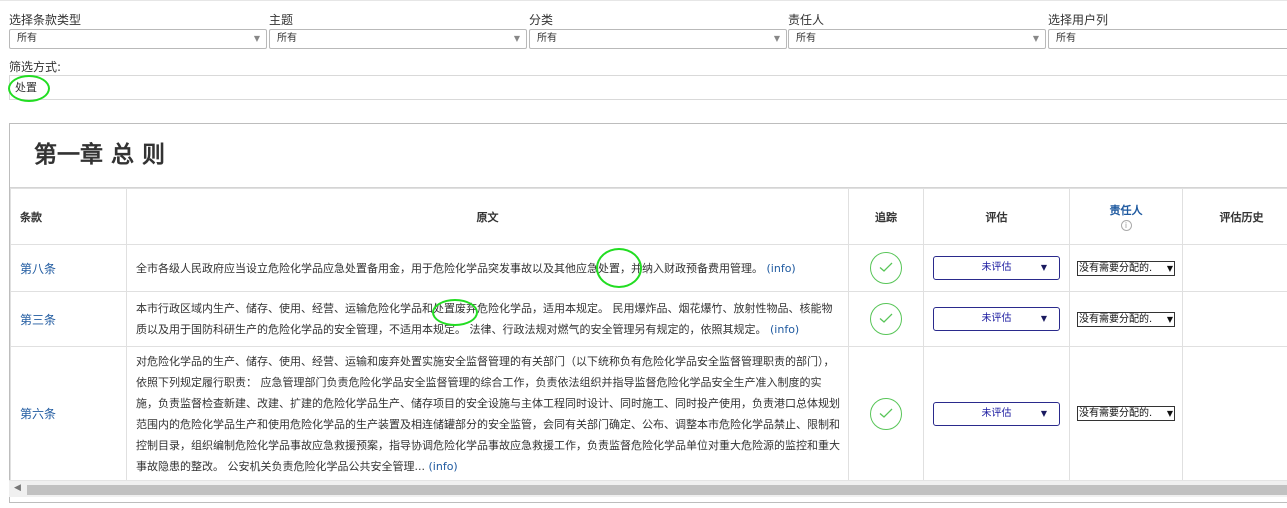 This screenshot has width=1287, height=508. I want to click on chapter-title: 第一章 总 则, so click(100, 155).